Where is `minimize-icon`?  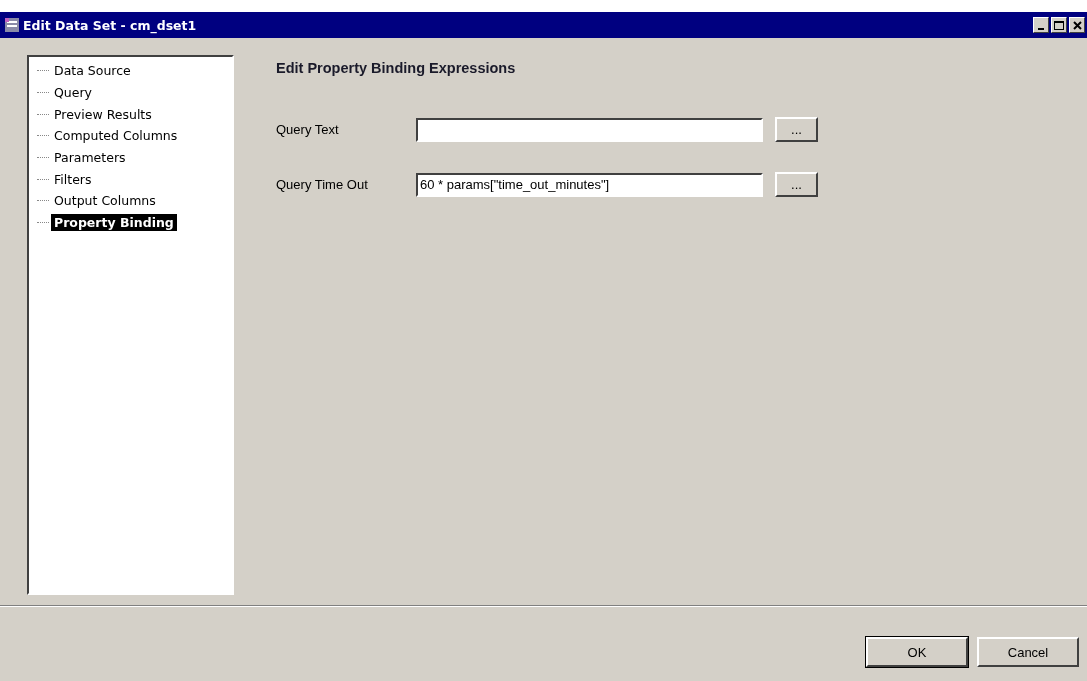 minimize-icon is located at coordinates (1041, 28).